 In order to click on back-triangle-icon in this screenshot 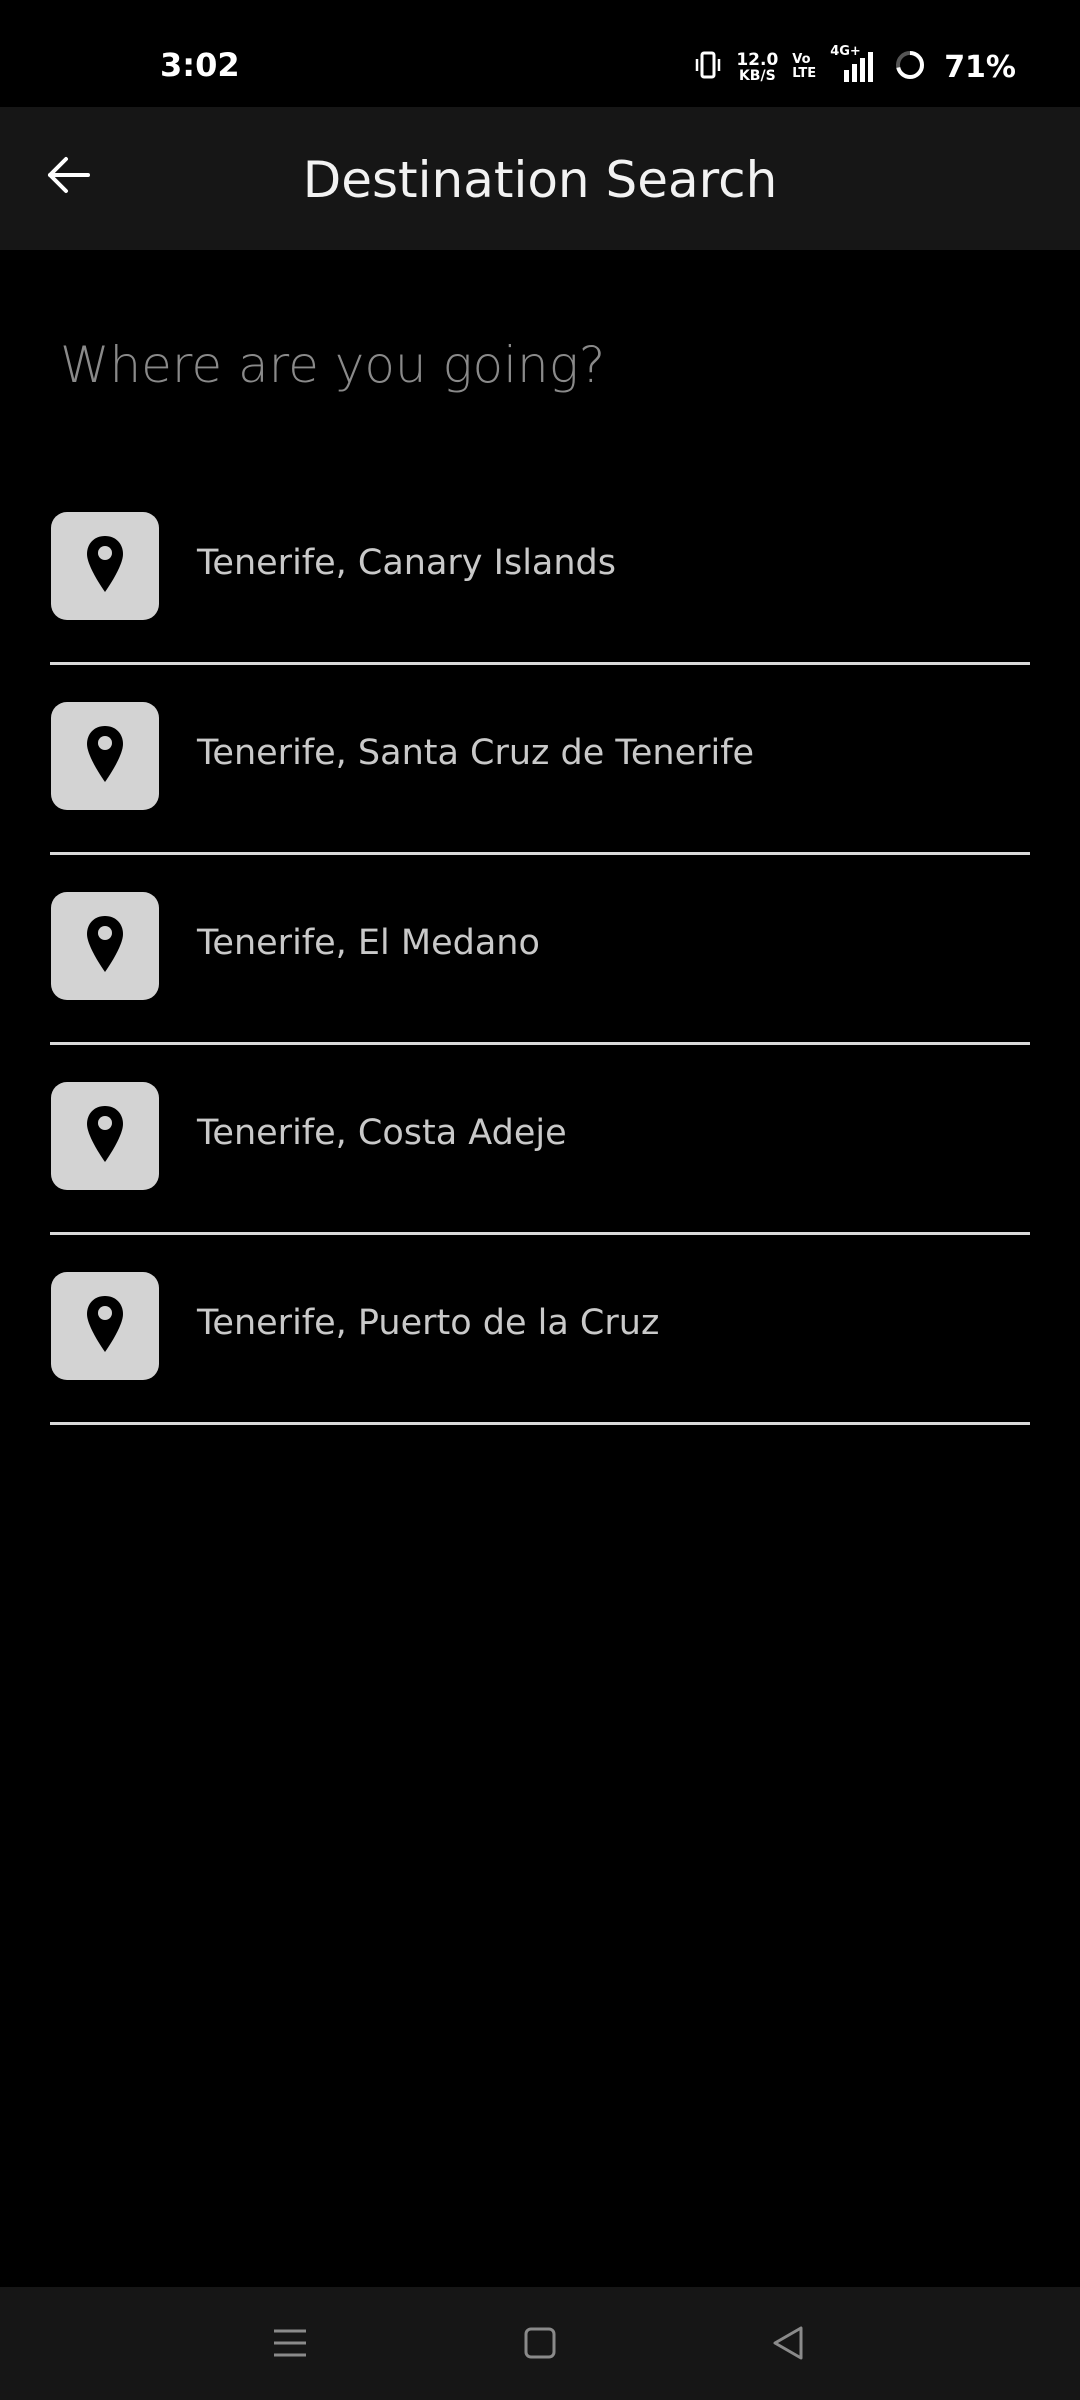, I will do `click(788, 2345)`.